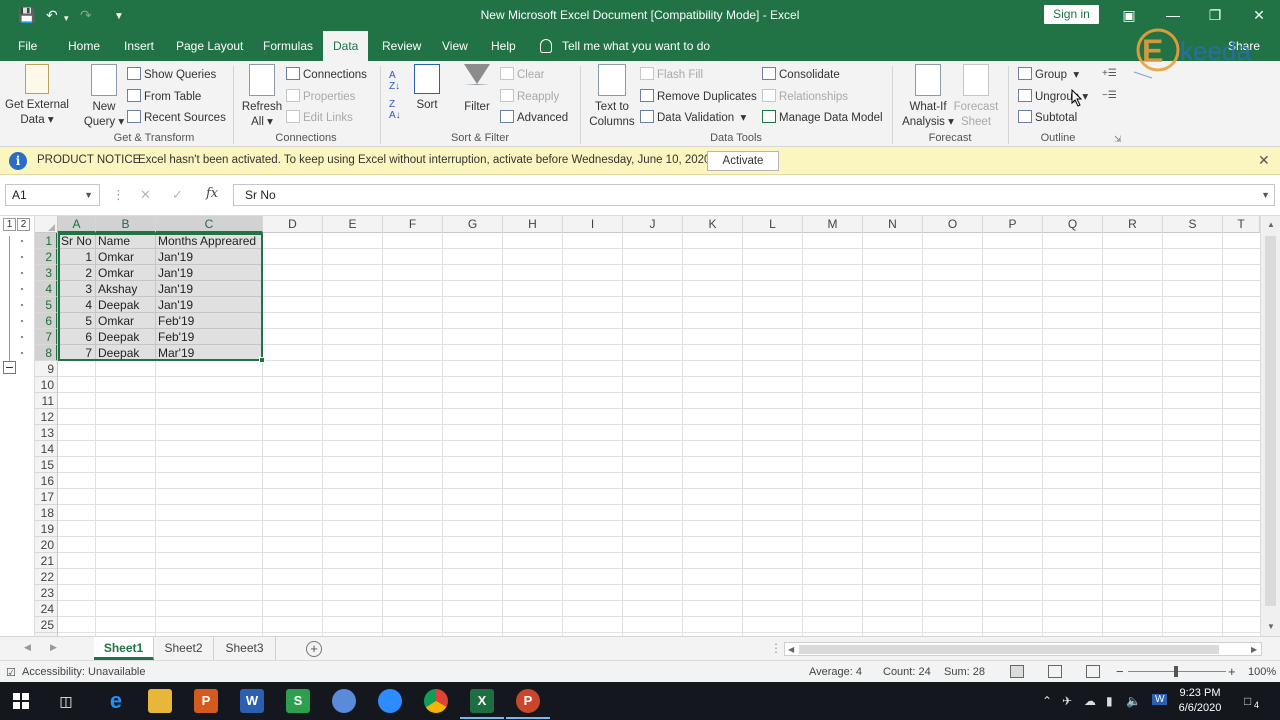 The height and width of the screenshot is (720, 1280). I want to click on show-queries-button: Show Queries, so click(171, 74).